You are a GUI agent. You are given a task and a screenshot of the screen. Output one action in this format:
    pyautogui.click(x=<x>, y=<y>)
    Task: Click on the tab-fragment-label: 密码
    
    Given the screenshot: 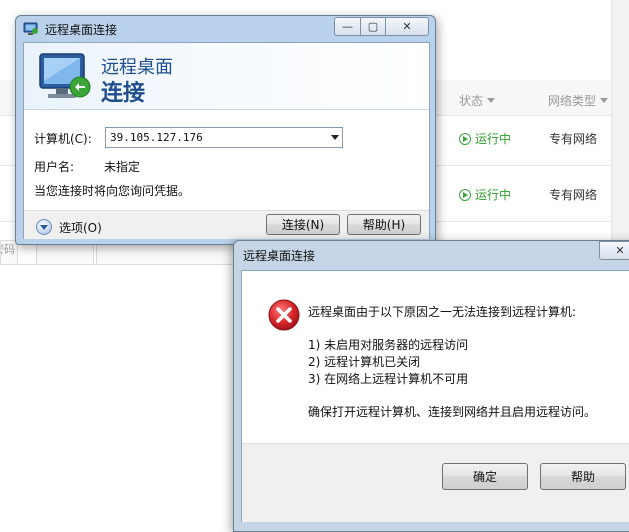 What is the action you would take?
    pyautogui.click(x=8, y=249)
    